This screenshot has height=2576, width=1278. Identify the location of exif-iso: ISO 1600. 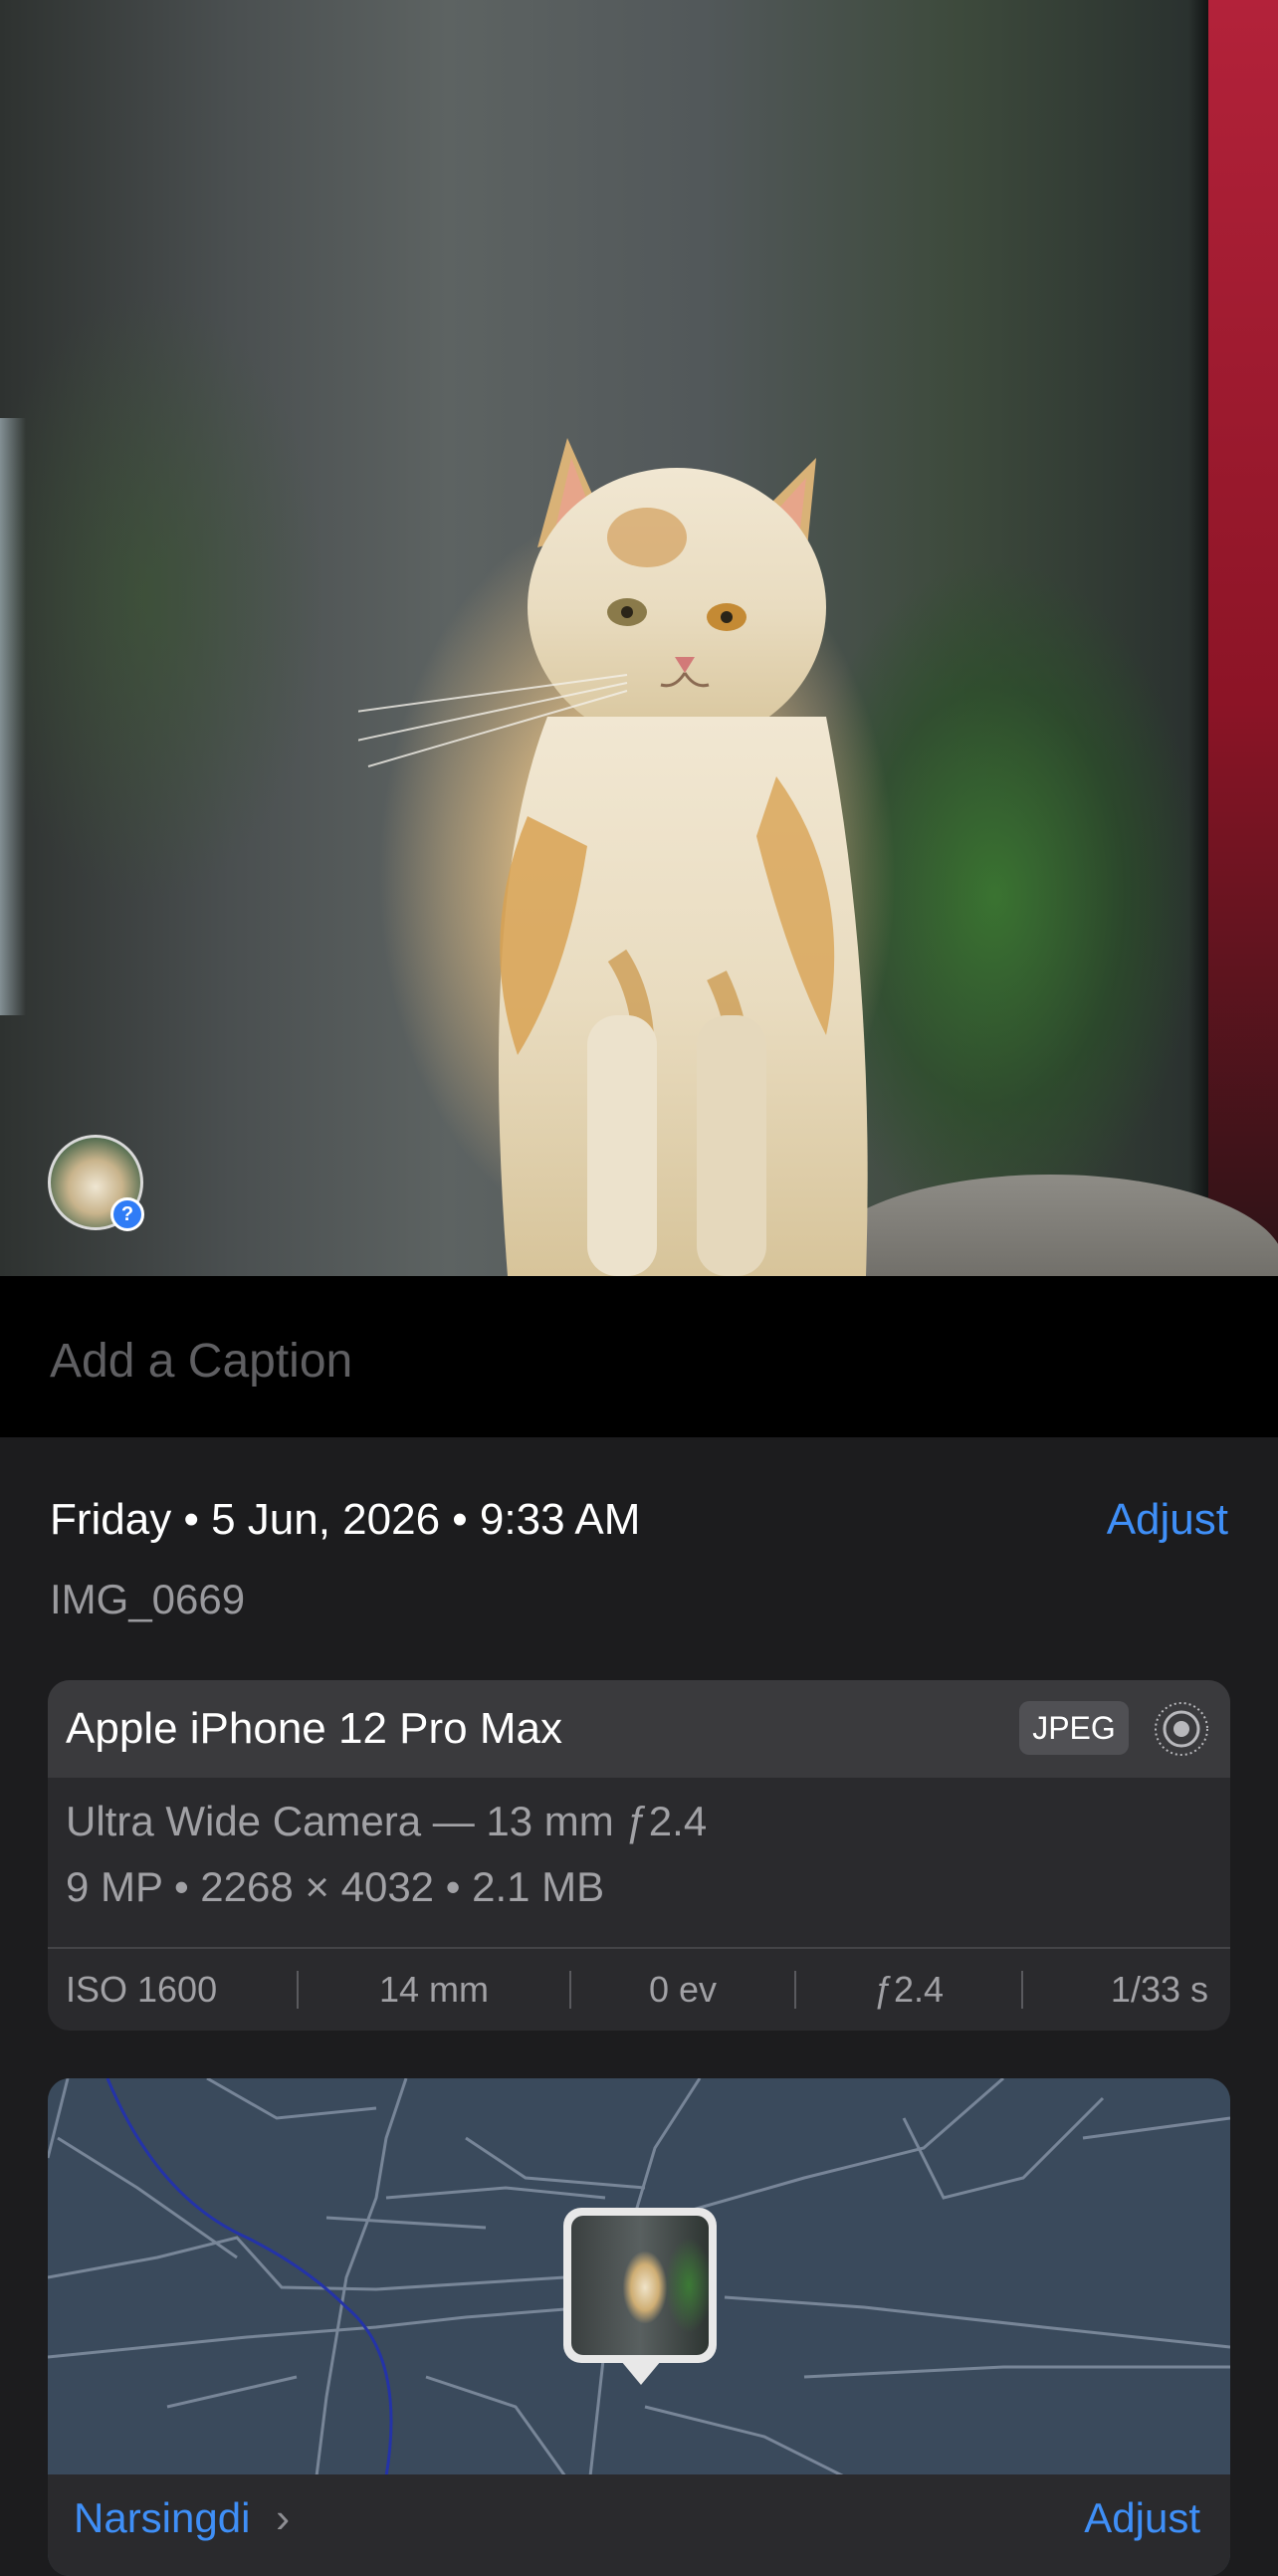
(142, 1989).